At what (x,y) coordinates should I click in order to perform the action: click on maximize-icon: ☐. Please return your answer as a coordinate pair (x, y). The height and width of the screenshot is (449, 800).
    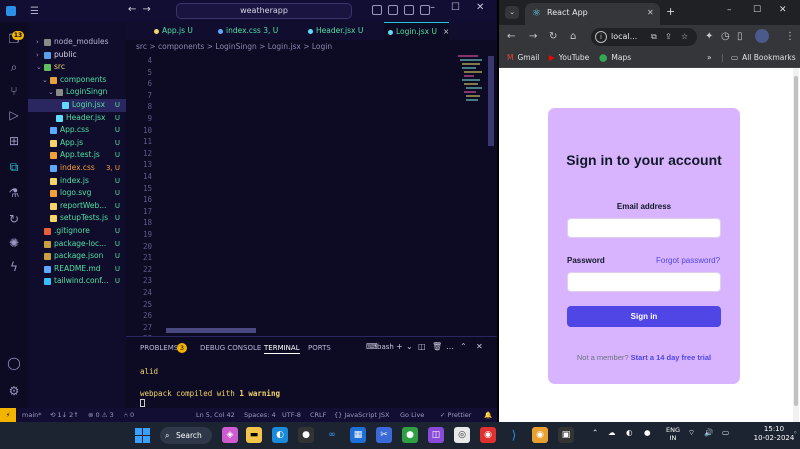
    Looking at the image, I should click on (455, 7).